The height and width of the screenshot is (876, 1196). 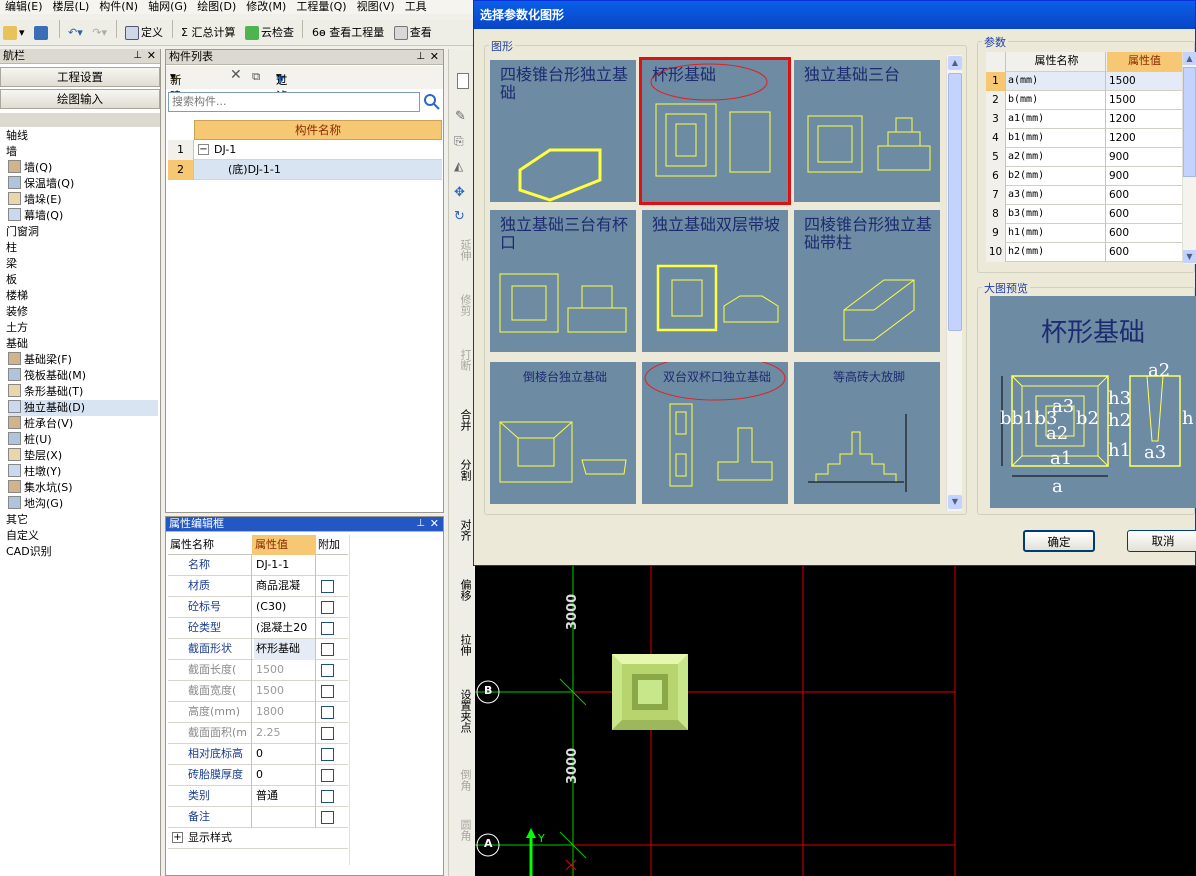 What do you see at coordinates (416, 6) in the screenshot?
I see `menu-item: 工具` at bounding box center [416, 6].